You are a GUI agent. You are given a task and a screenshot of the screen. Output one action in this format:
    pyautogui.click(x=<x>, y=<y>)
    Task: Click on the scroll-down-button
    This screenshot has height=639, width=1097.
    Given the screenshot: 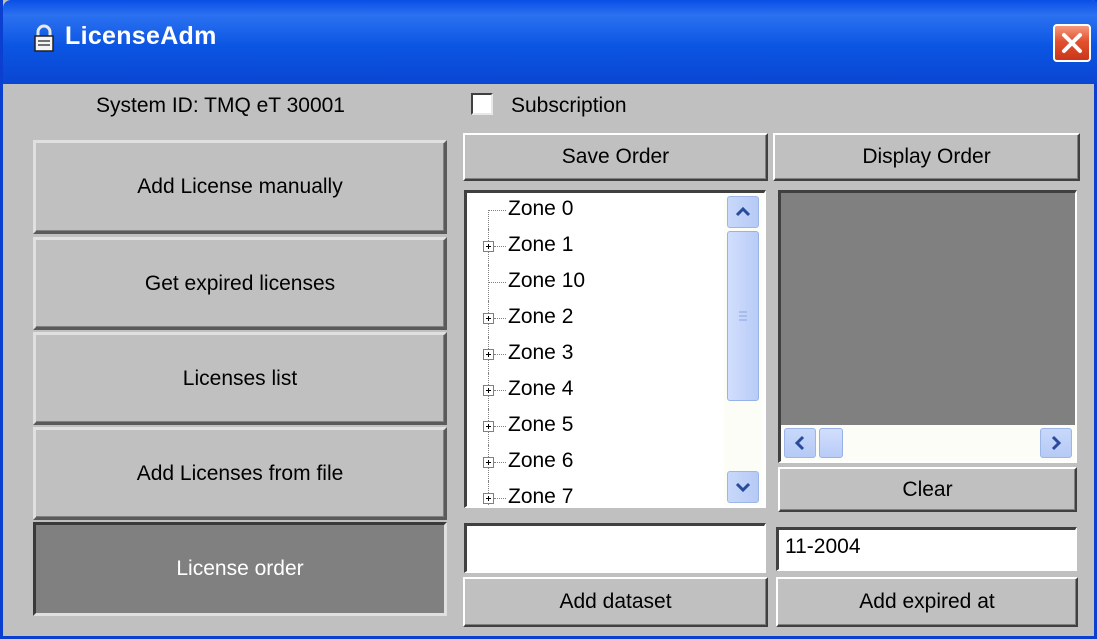 What is the action you would take?
    pyautogui.click(x=743, y=487)
    